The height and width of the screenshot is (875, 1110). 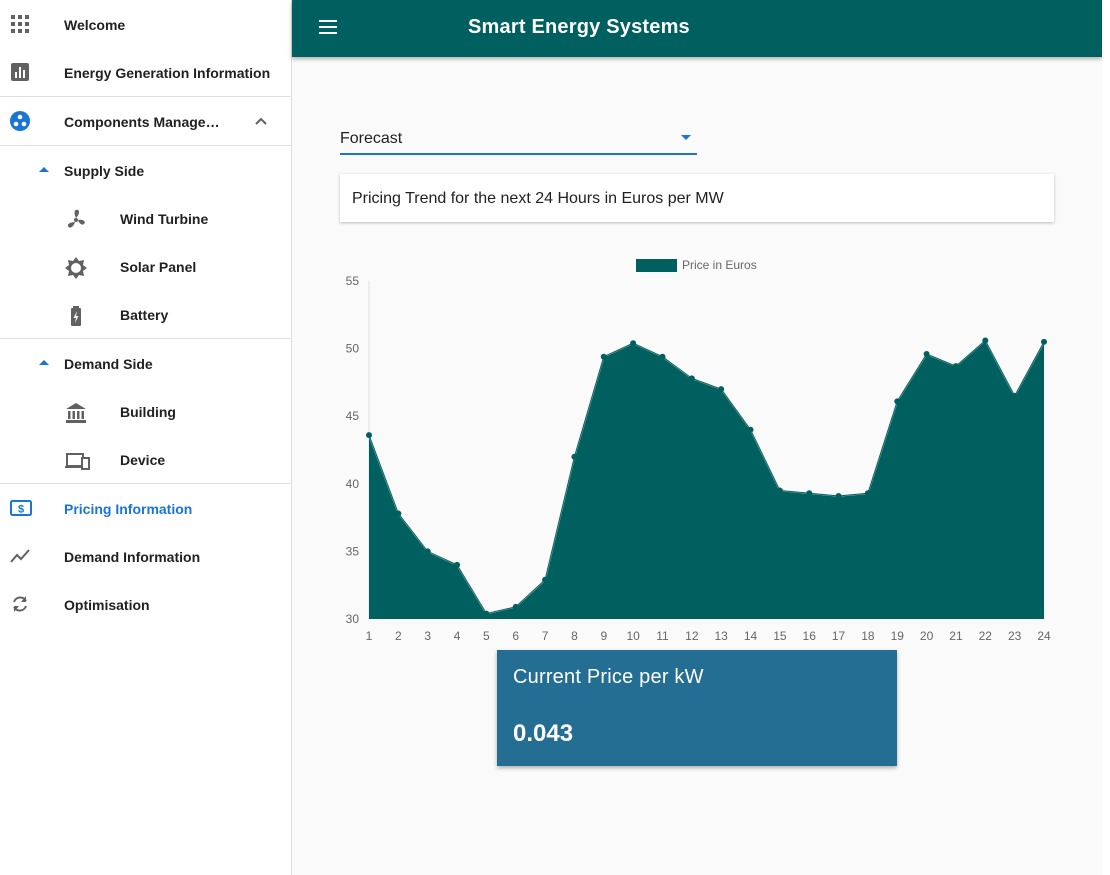 What do you see at coordinates (20, 556) in the screenshot?
I see `trending-icon` at bounding box center [20, 556].